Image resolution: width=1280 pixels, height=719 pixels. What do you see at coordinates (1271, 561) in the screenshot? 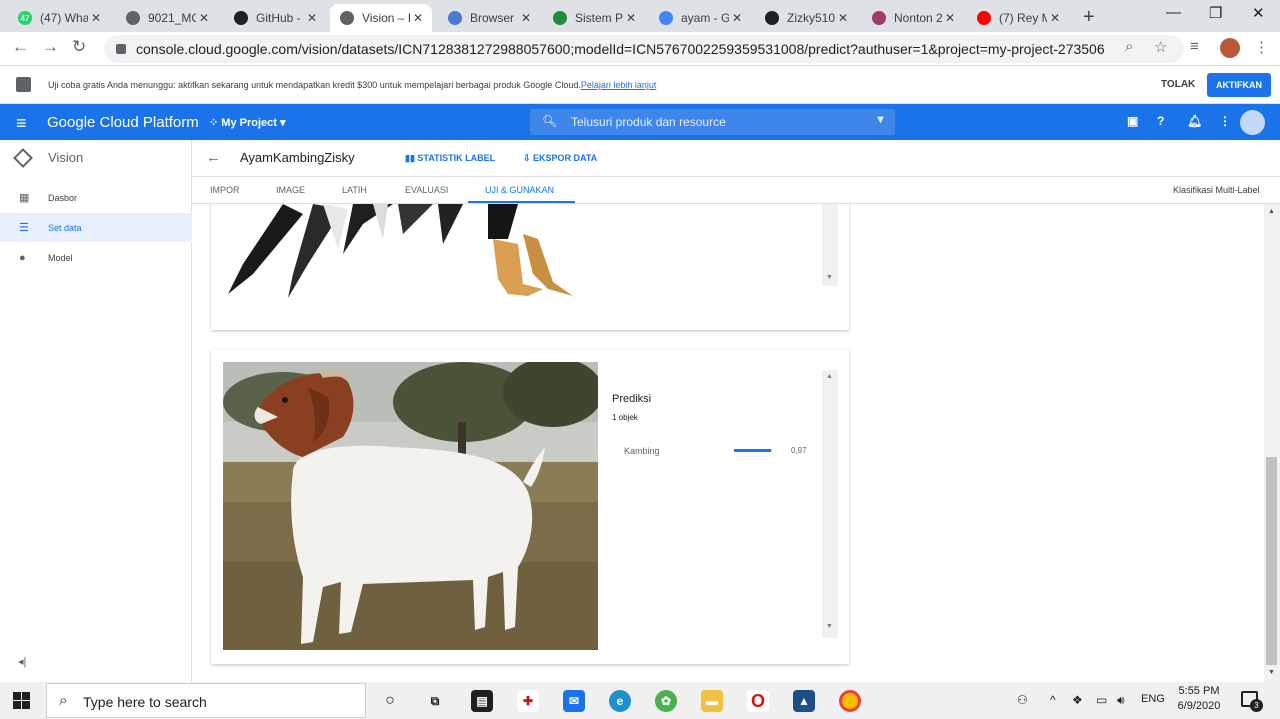
I see `scrollbar-thumb` at bounding box center [1271, 561].